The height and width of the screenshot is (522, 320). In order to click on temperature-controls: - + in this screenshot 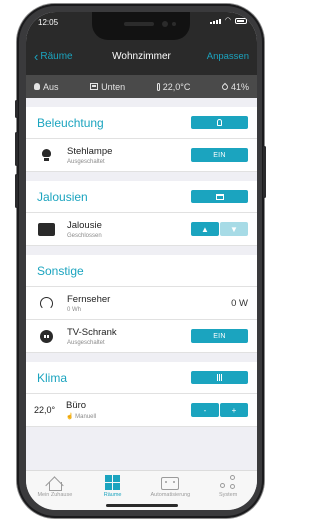, I will do `click(219, 410)`.